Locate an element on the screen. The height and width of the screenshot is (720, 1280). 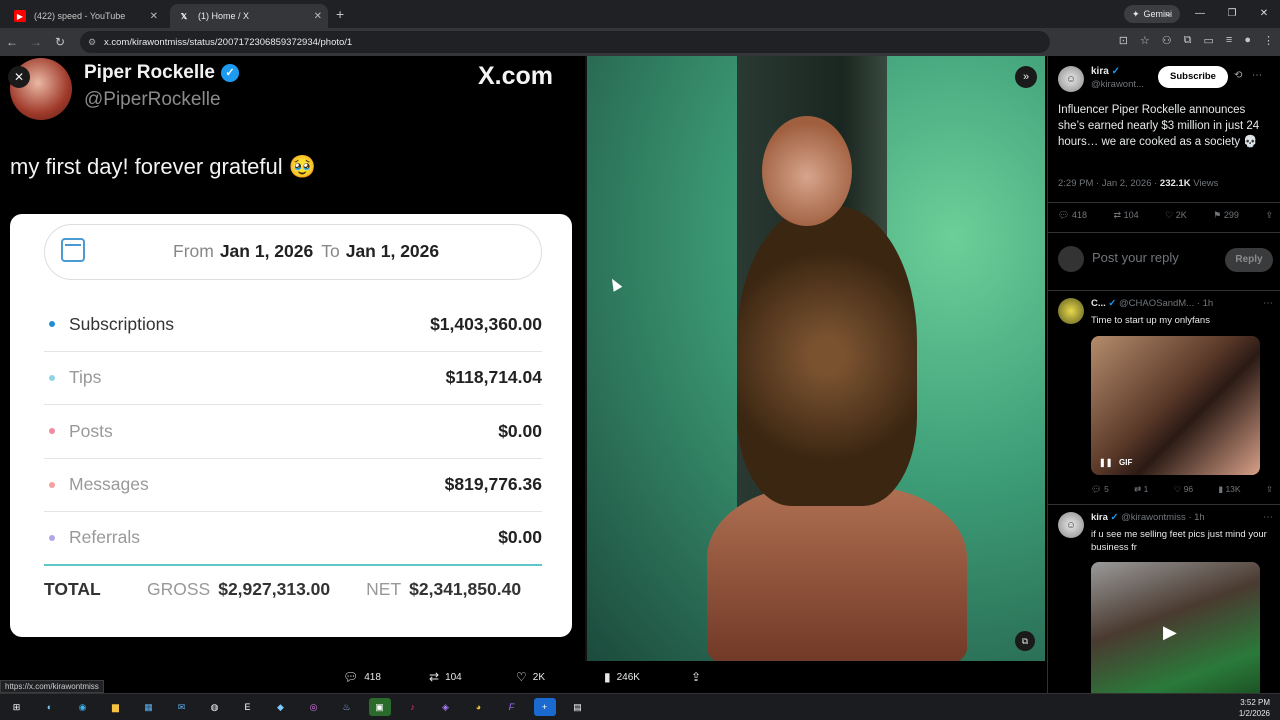
app-icon: F is located at coordinates (512, 707).